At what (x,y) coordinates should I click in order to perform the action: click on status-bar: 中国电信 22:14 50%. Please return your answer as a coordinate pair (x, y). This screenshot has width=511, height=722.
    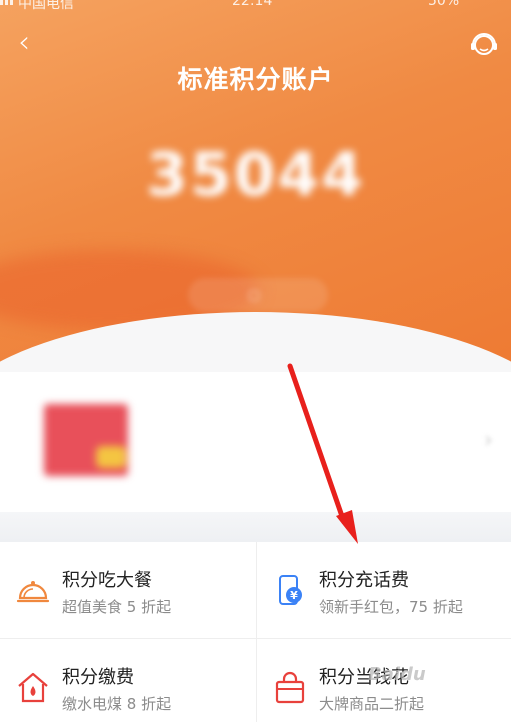
    Looking at the image, I should click on (255, 6).